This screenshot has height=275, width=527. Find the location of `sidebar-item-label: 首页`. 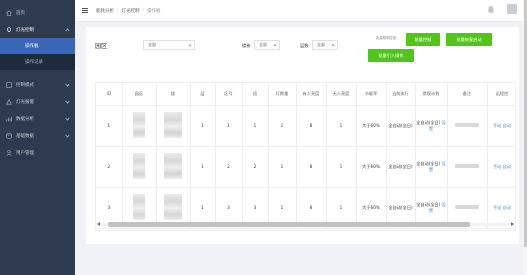

sidebar-item-label: 首页 is located at coordinates (20, 13).